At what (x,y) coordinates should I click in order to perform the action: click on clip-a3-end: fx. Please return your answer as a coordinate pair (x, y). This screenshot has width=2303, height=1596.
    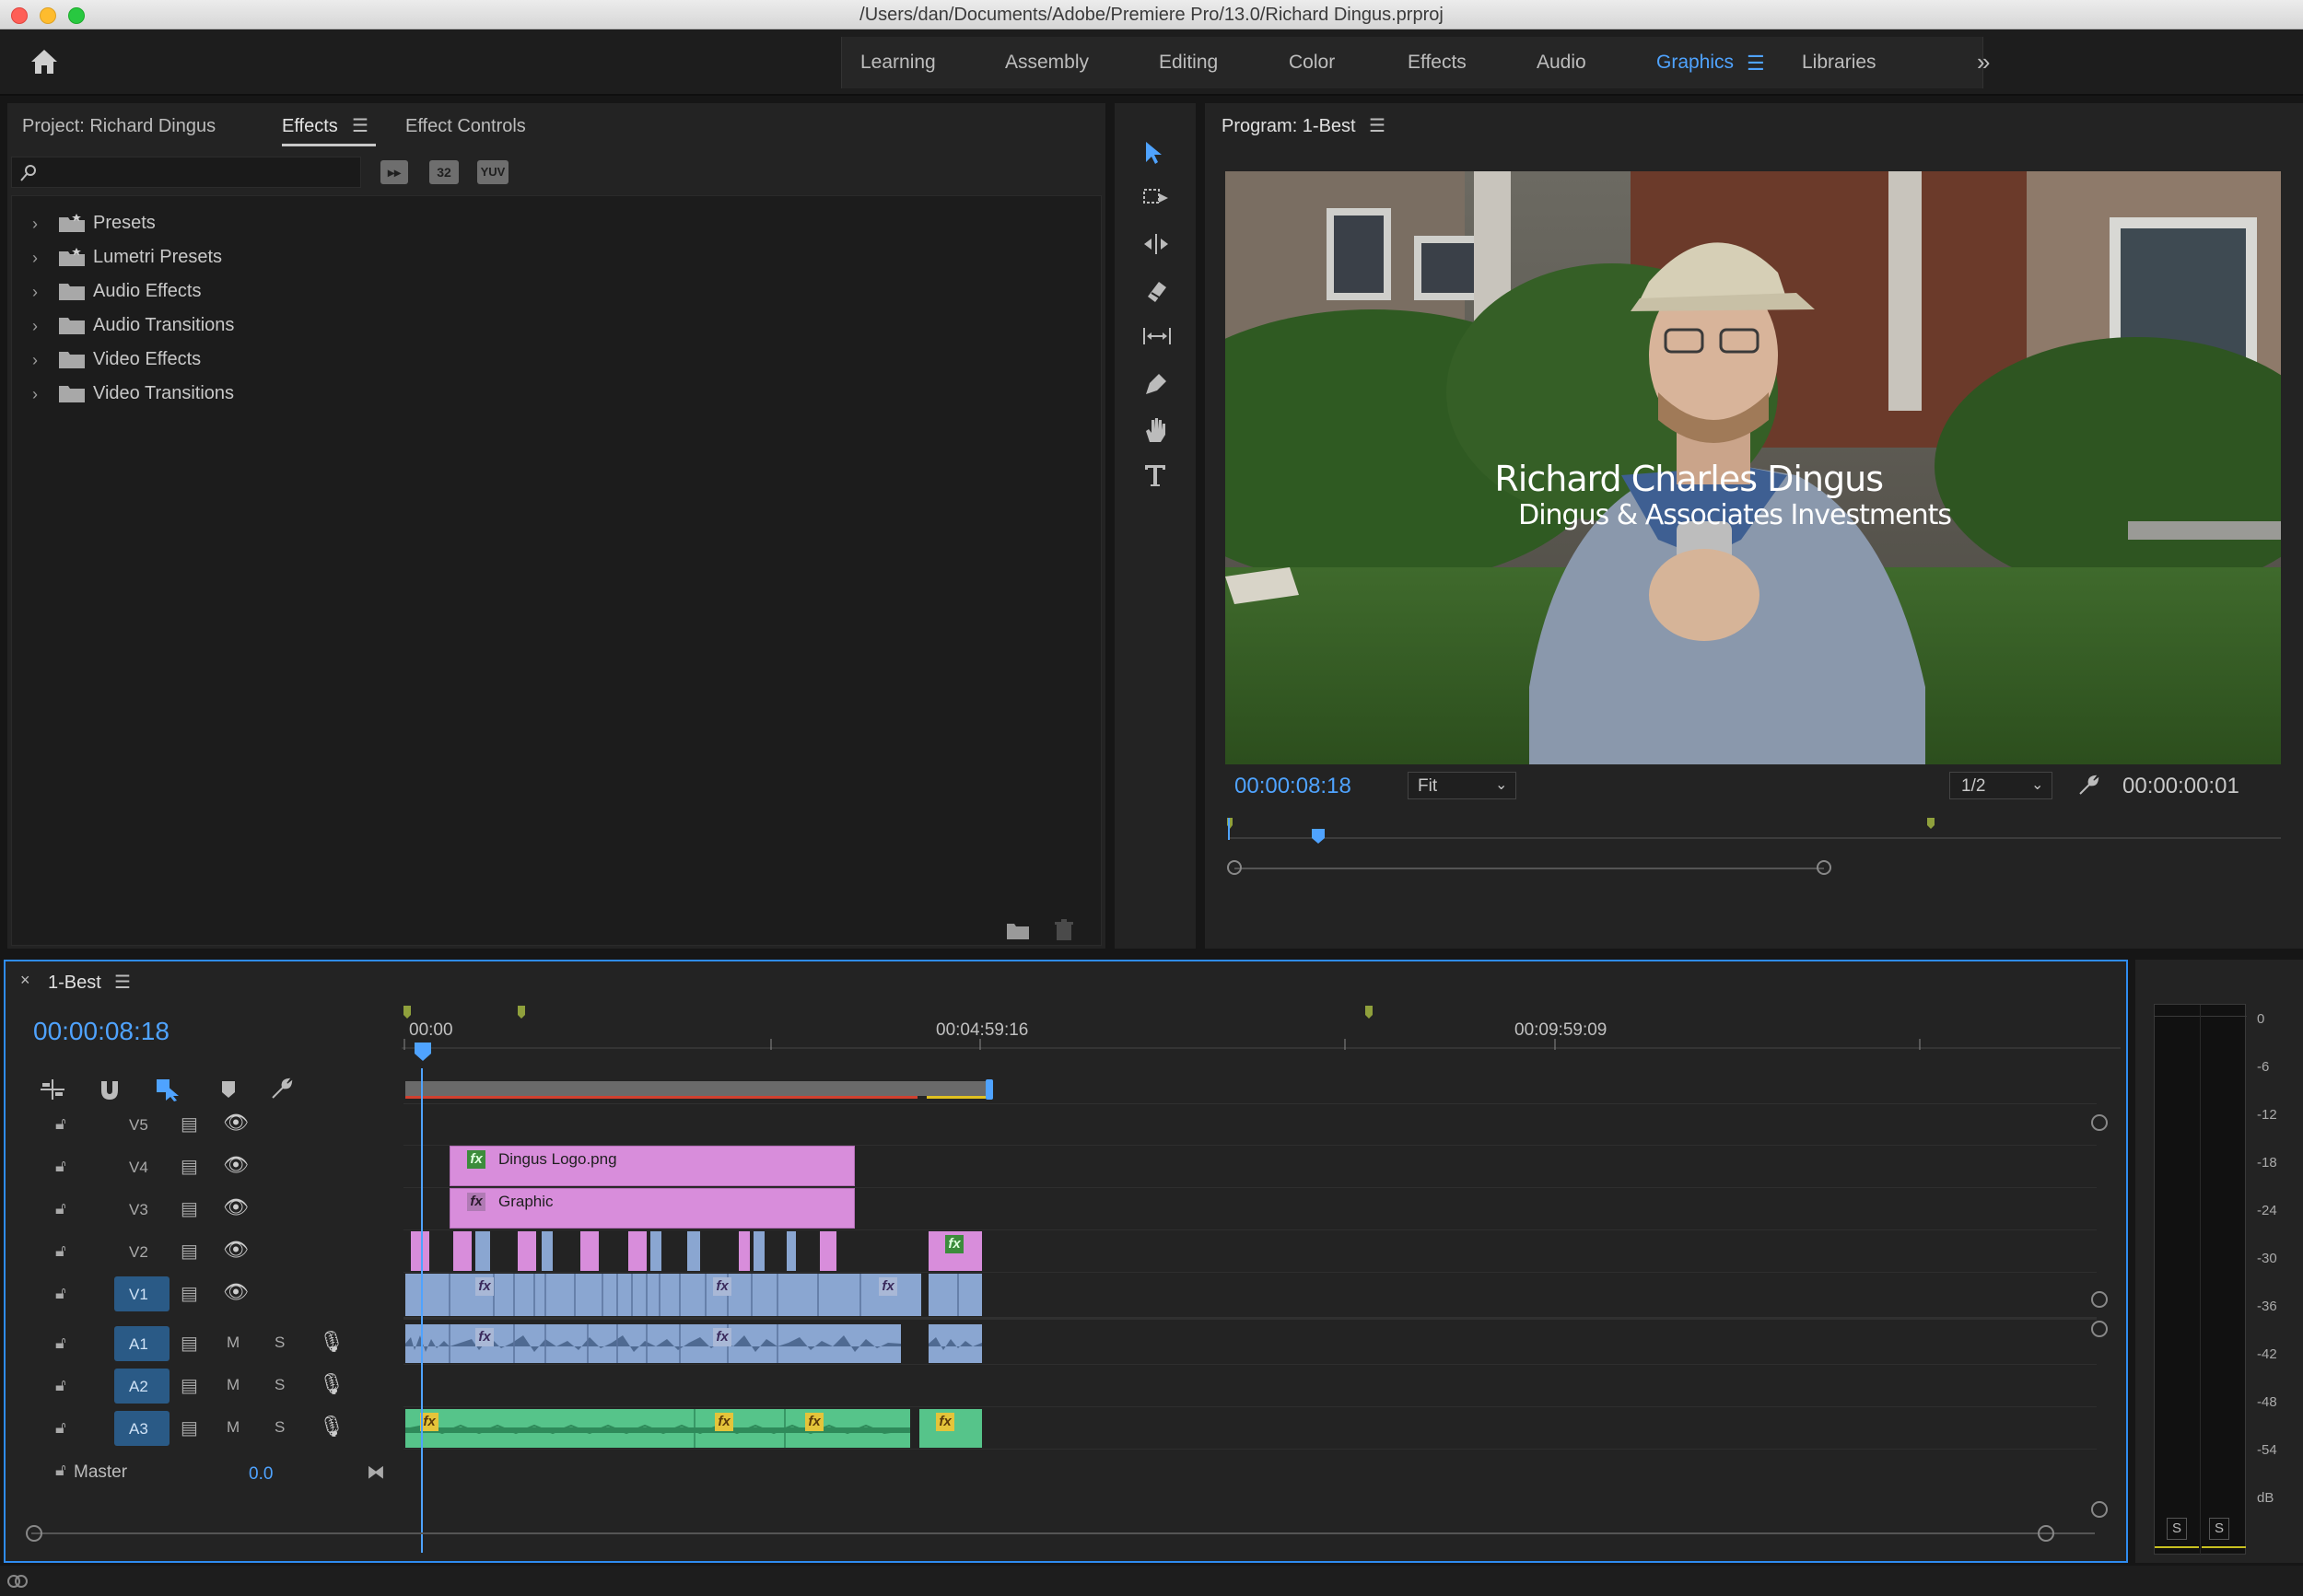
    Looking at the image, I should click on (951, 1429).